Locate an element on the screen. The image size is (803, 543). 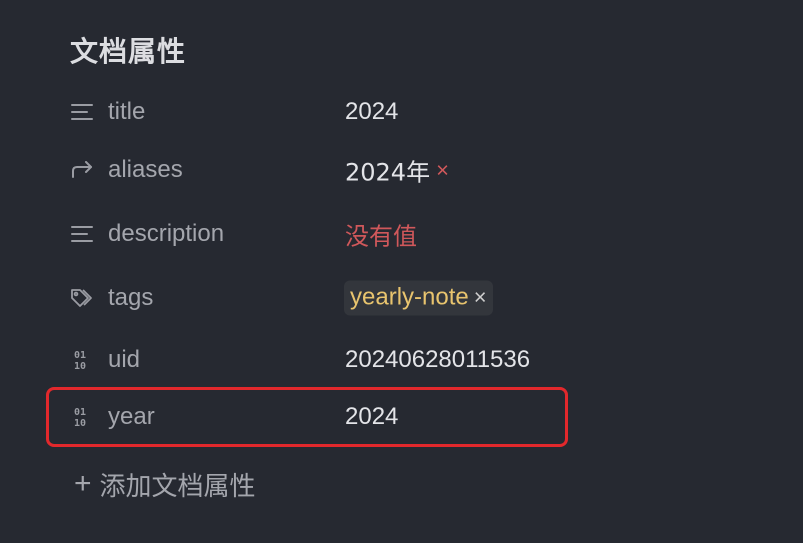
add-property-button: + 添加文档属性 is located at coordinates (165, 484).